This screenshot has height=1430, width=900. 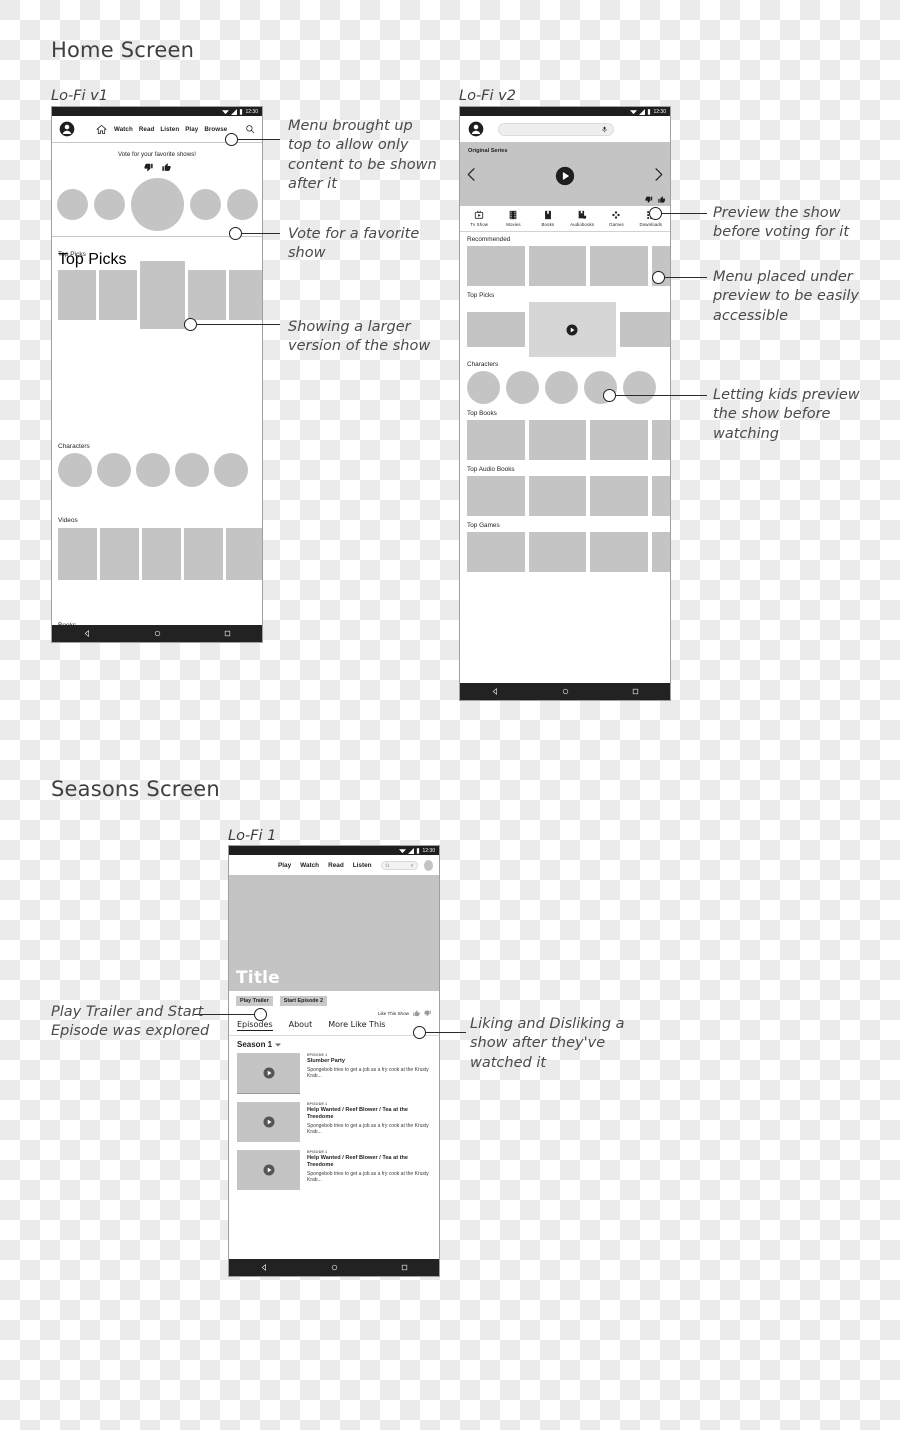 What do you see at coordinates (250, 129) in the screenshot?
I see `search-icon` at bounding box center [250, 129].